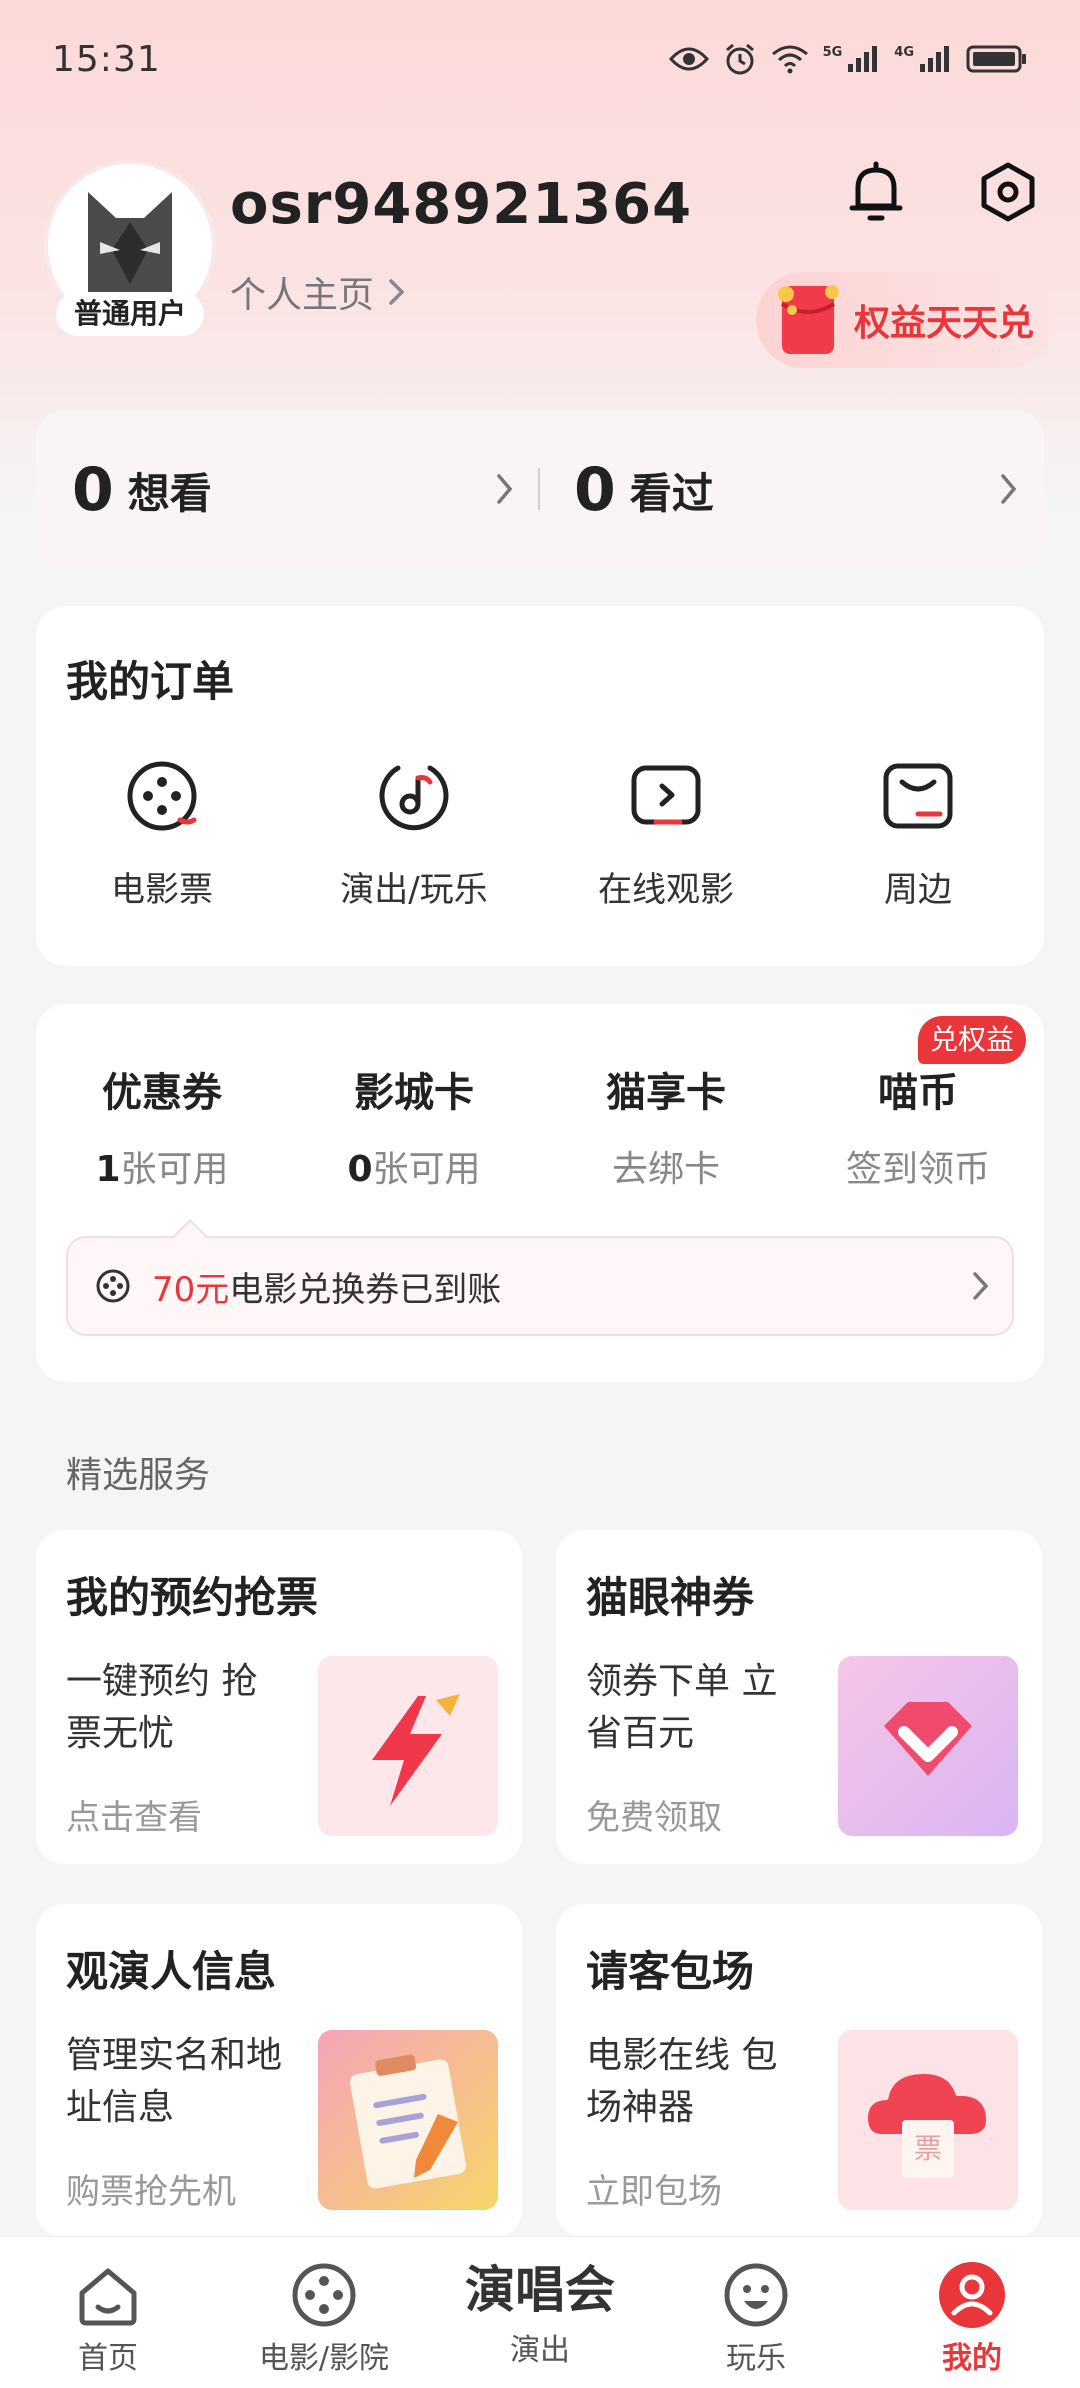  I want to click on service-desc: 电影在线 包场神器, so click(682, 2081).